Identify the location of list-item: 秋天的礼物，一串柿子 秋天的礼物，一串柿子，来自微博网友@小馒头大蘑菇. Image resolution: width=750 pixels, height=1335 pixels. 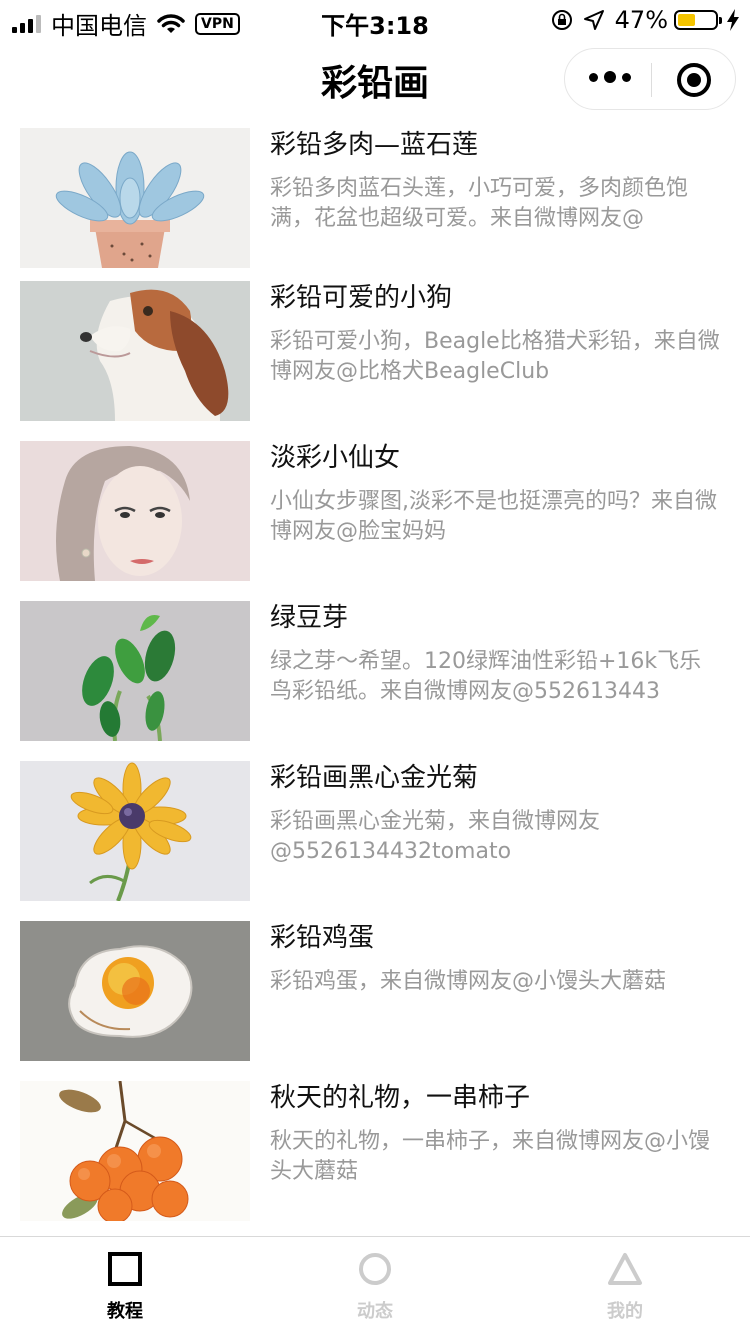
(375, 1151).